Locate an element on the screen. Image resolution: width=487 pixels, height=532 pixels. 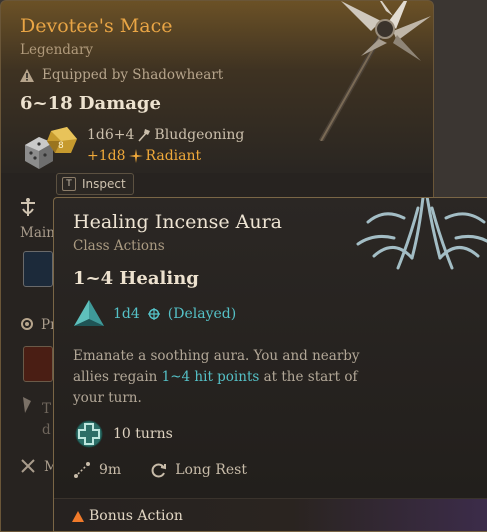
damage-dice: 1d6+4 is located at coordinates (111, 135).